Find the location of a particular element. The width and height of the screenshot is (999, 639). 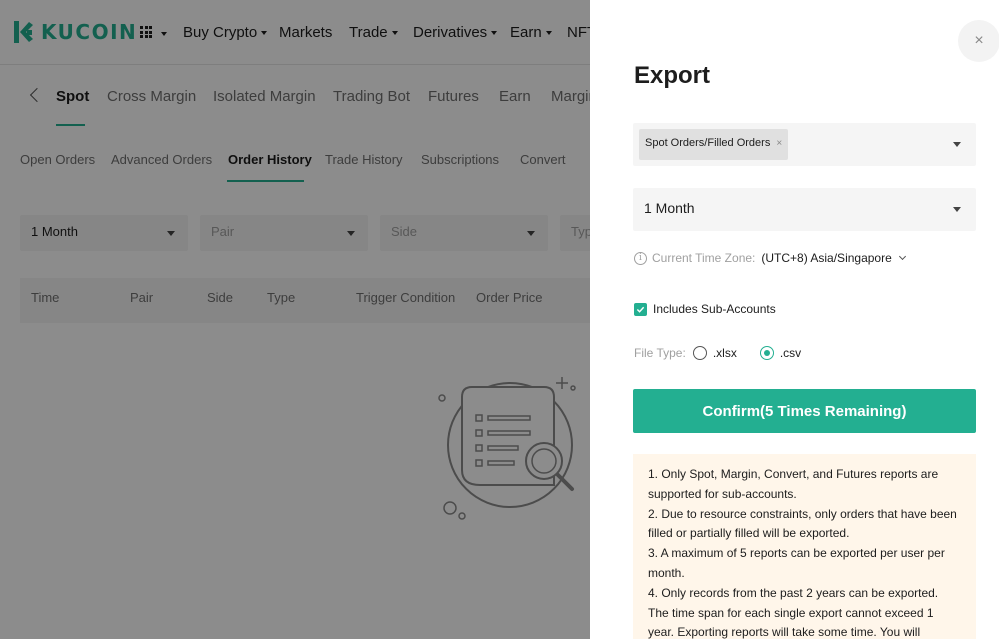

file-type-label: File Type: is located at coordinates (660, 353).